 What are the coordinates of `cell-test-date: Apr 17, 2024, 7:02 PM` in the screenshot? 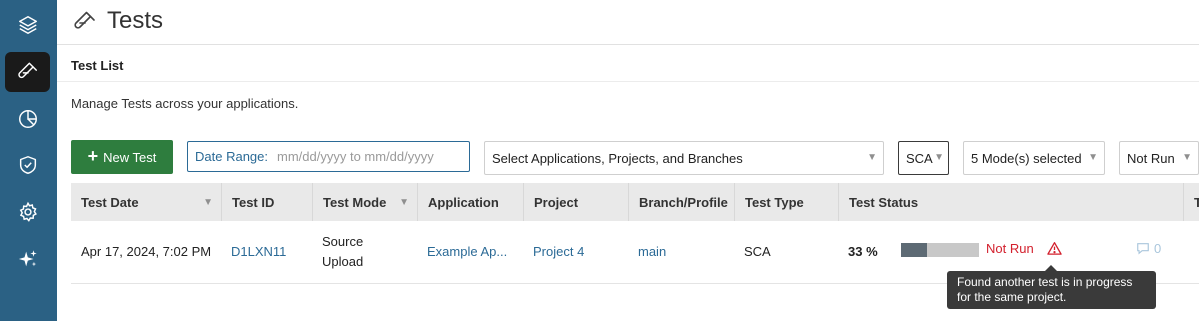 It's located at (146, 251).